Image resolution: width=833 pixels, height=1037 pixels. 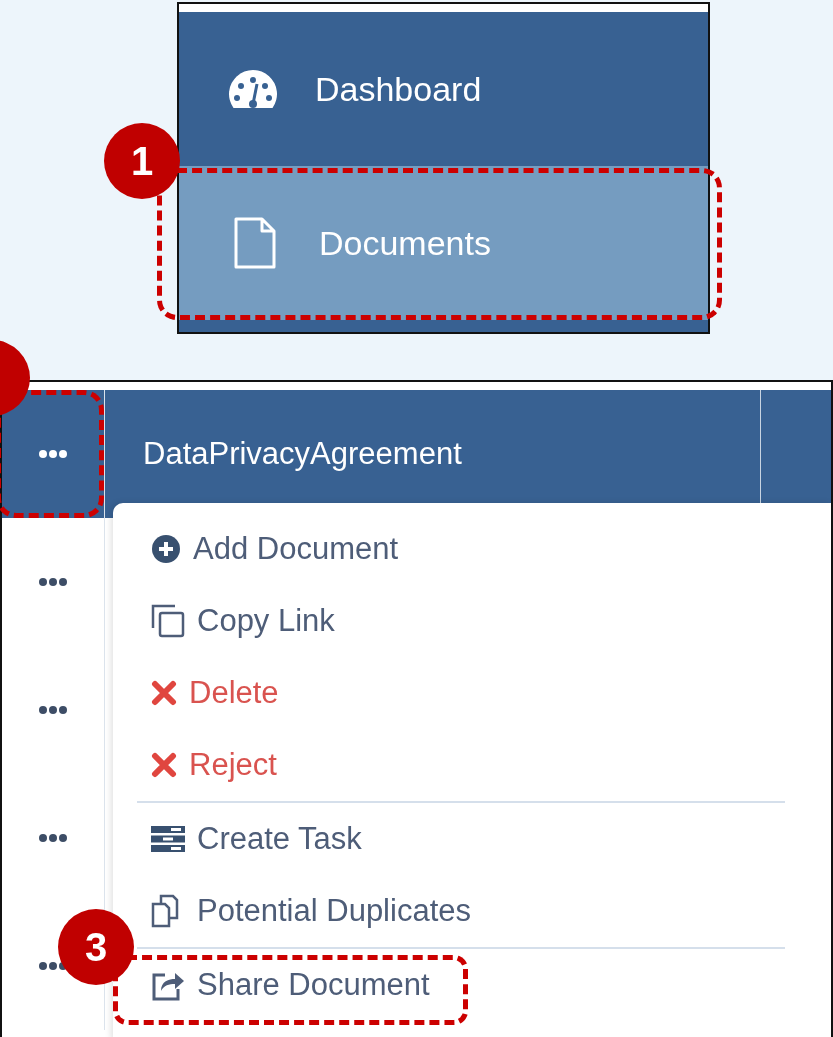 What do you see at coordinates (275, 549) in the screenshot?
I see `menu-item: Add Document` at bounding box center [275, 549].